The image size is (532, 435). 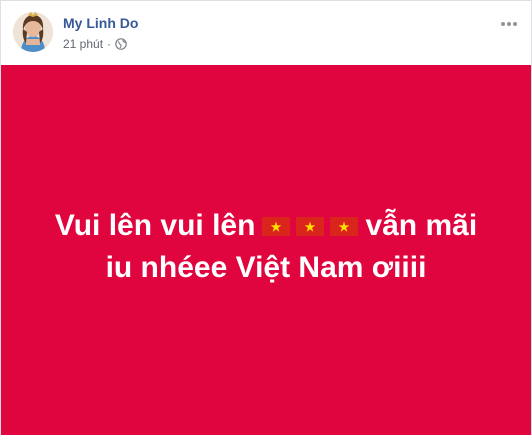 I want to click on post-meta: 21 phút ·, so click(x=95, y=44).